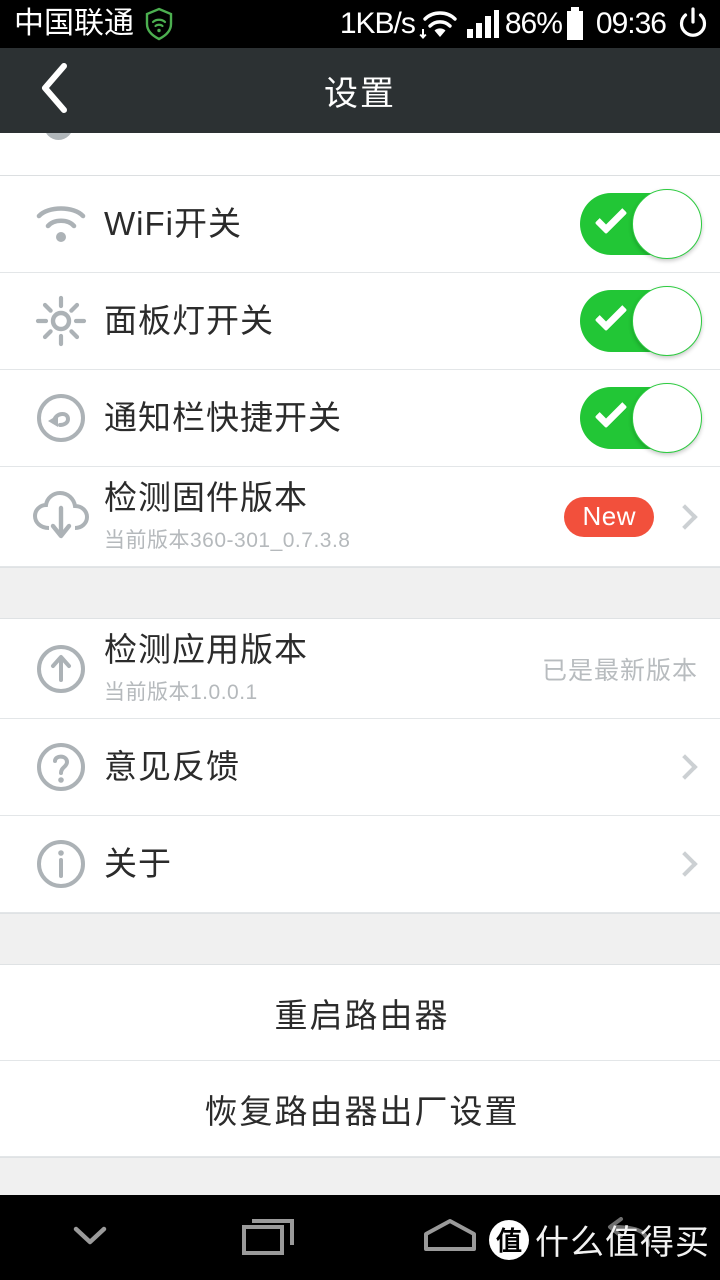 The width and height of the screenshot is (720, 1280). Describe the element at coordinates (58, 136) in the screenshot. I see `partial-row-icon` at that location.